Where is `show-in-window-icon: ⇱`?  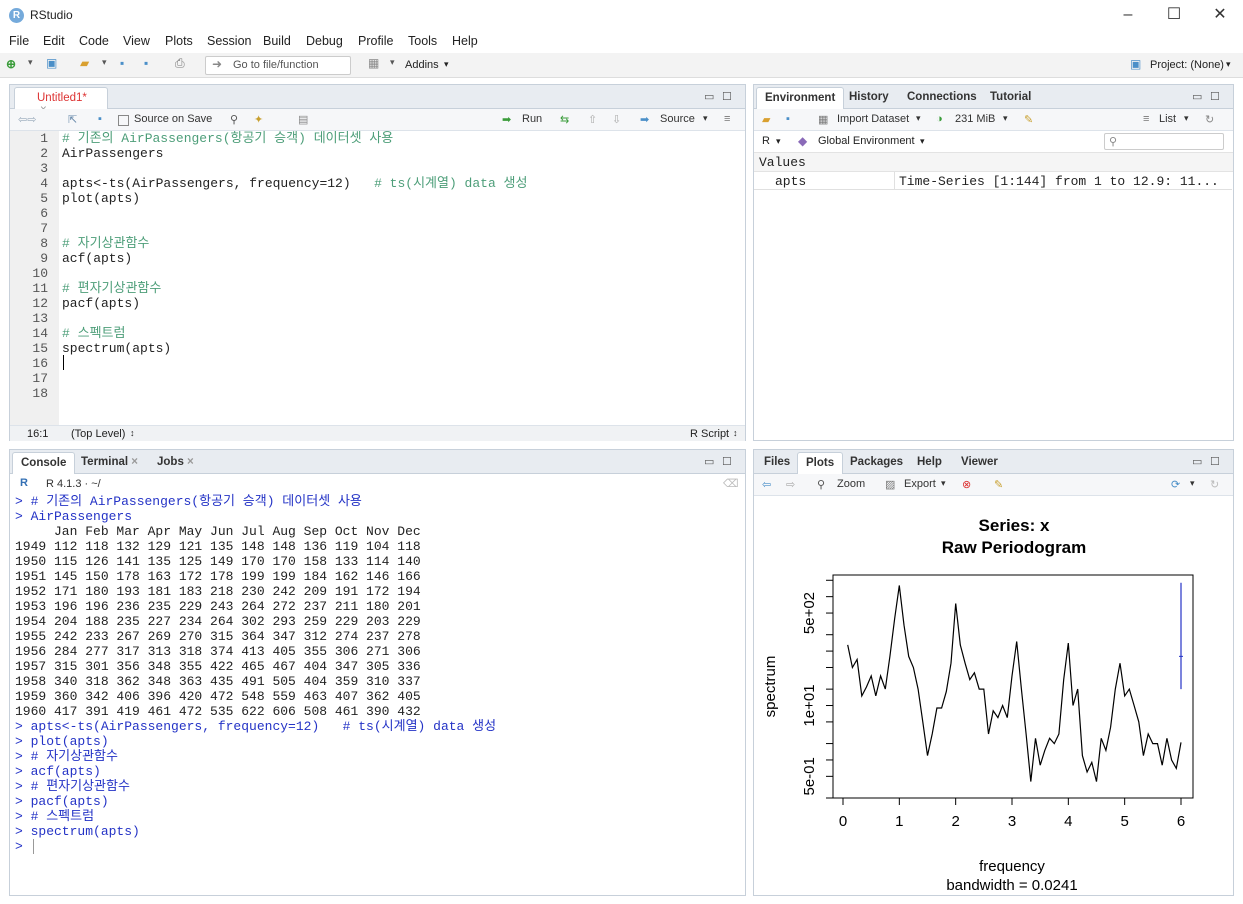 show-in-window-icon: ⇱ is located at coordinates (72, 119).